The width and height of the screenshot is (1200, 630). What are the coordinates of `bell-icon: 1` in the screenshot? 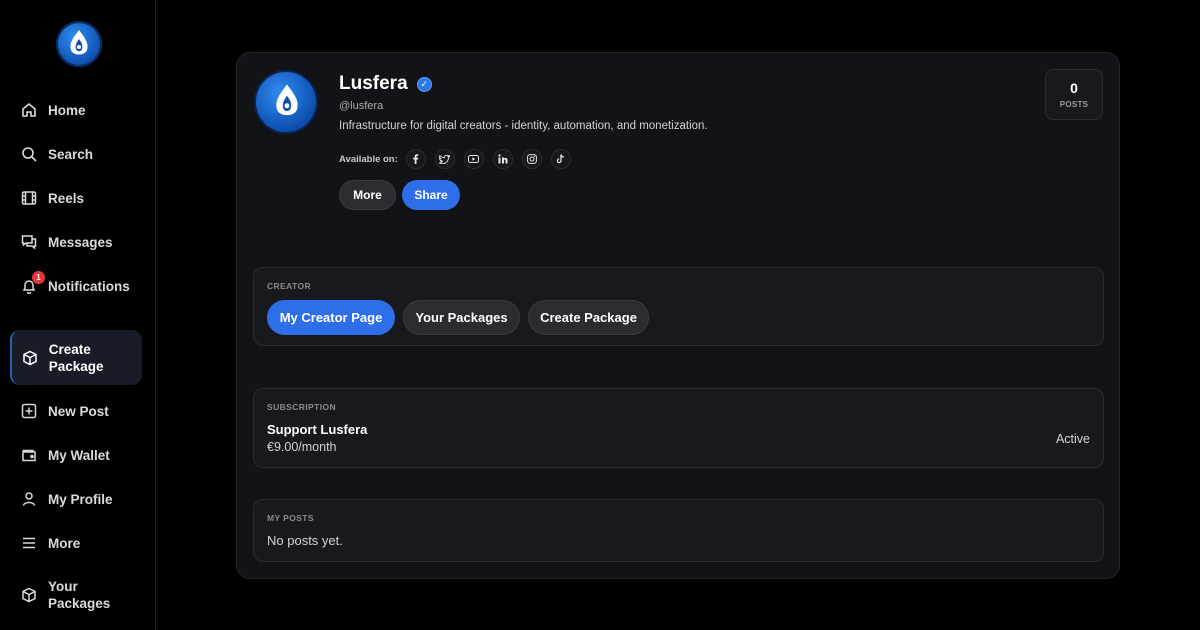 It's located at (32, 283).